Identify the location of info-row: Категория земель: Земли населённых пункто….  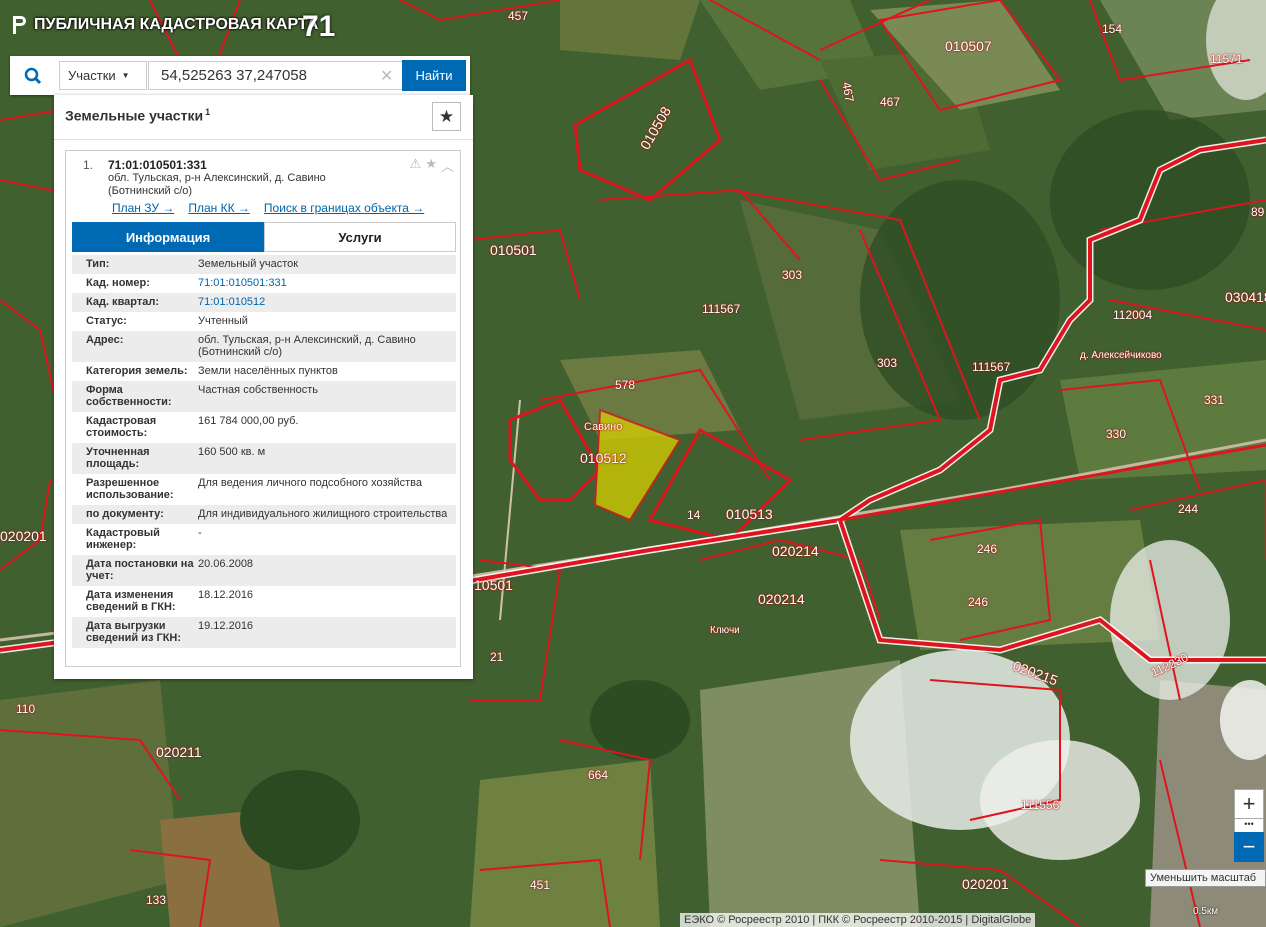
(264, 371).